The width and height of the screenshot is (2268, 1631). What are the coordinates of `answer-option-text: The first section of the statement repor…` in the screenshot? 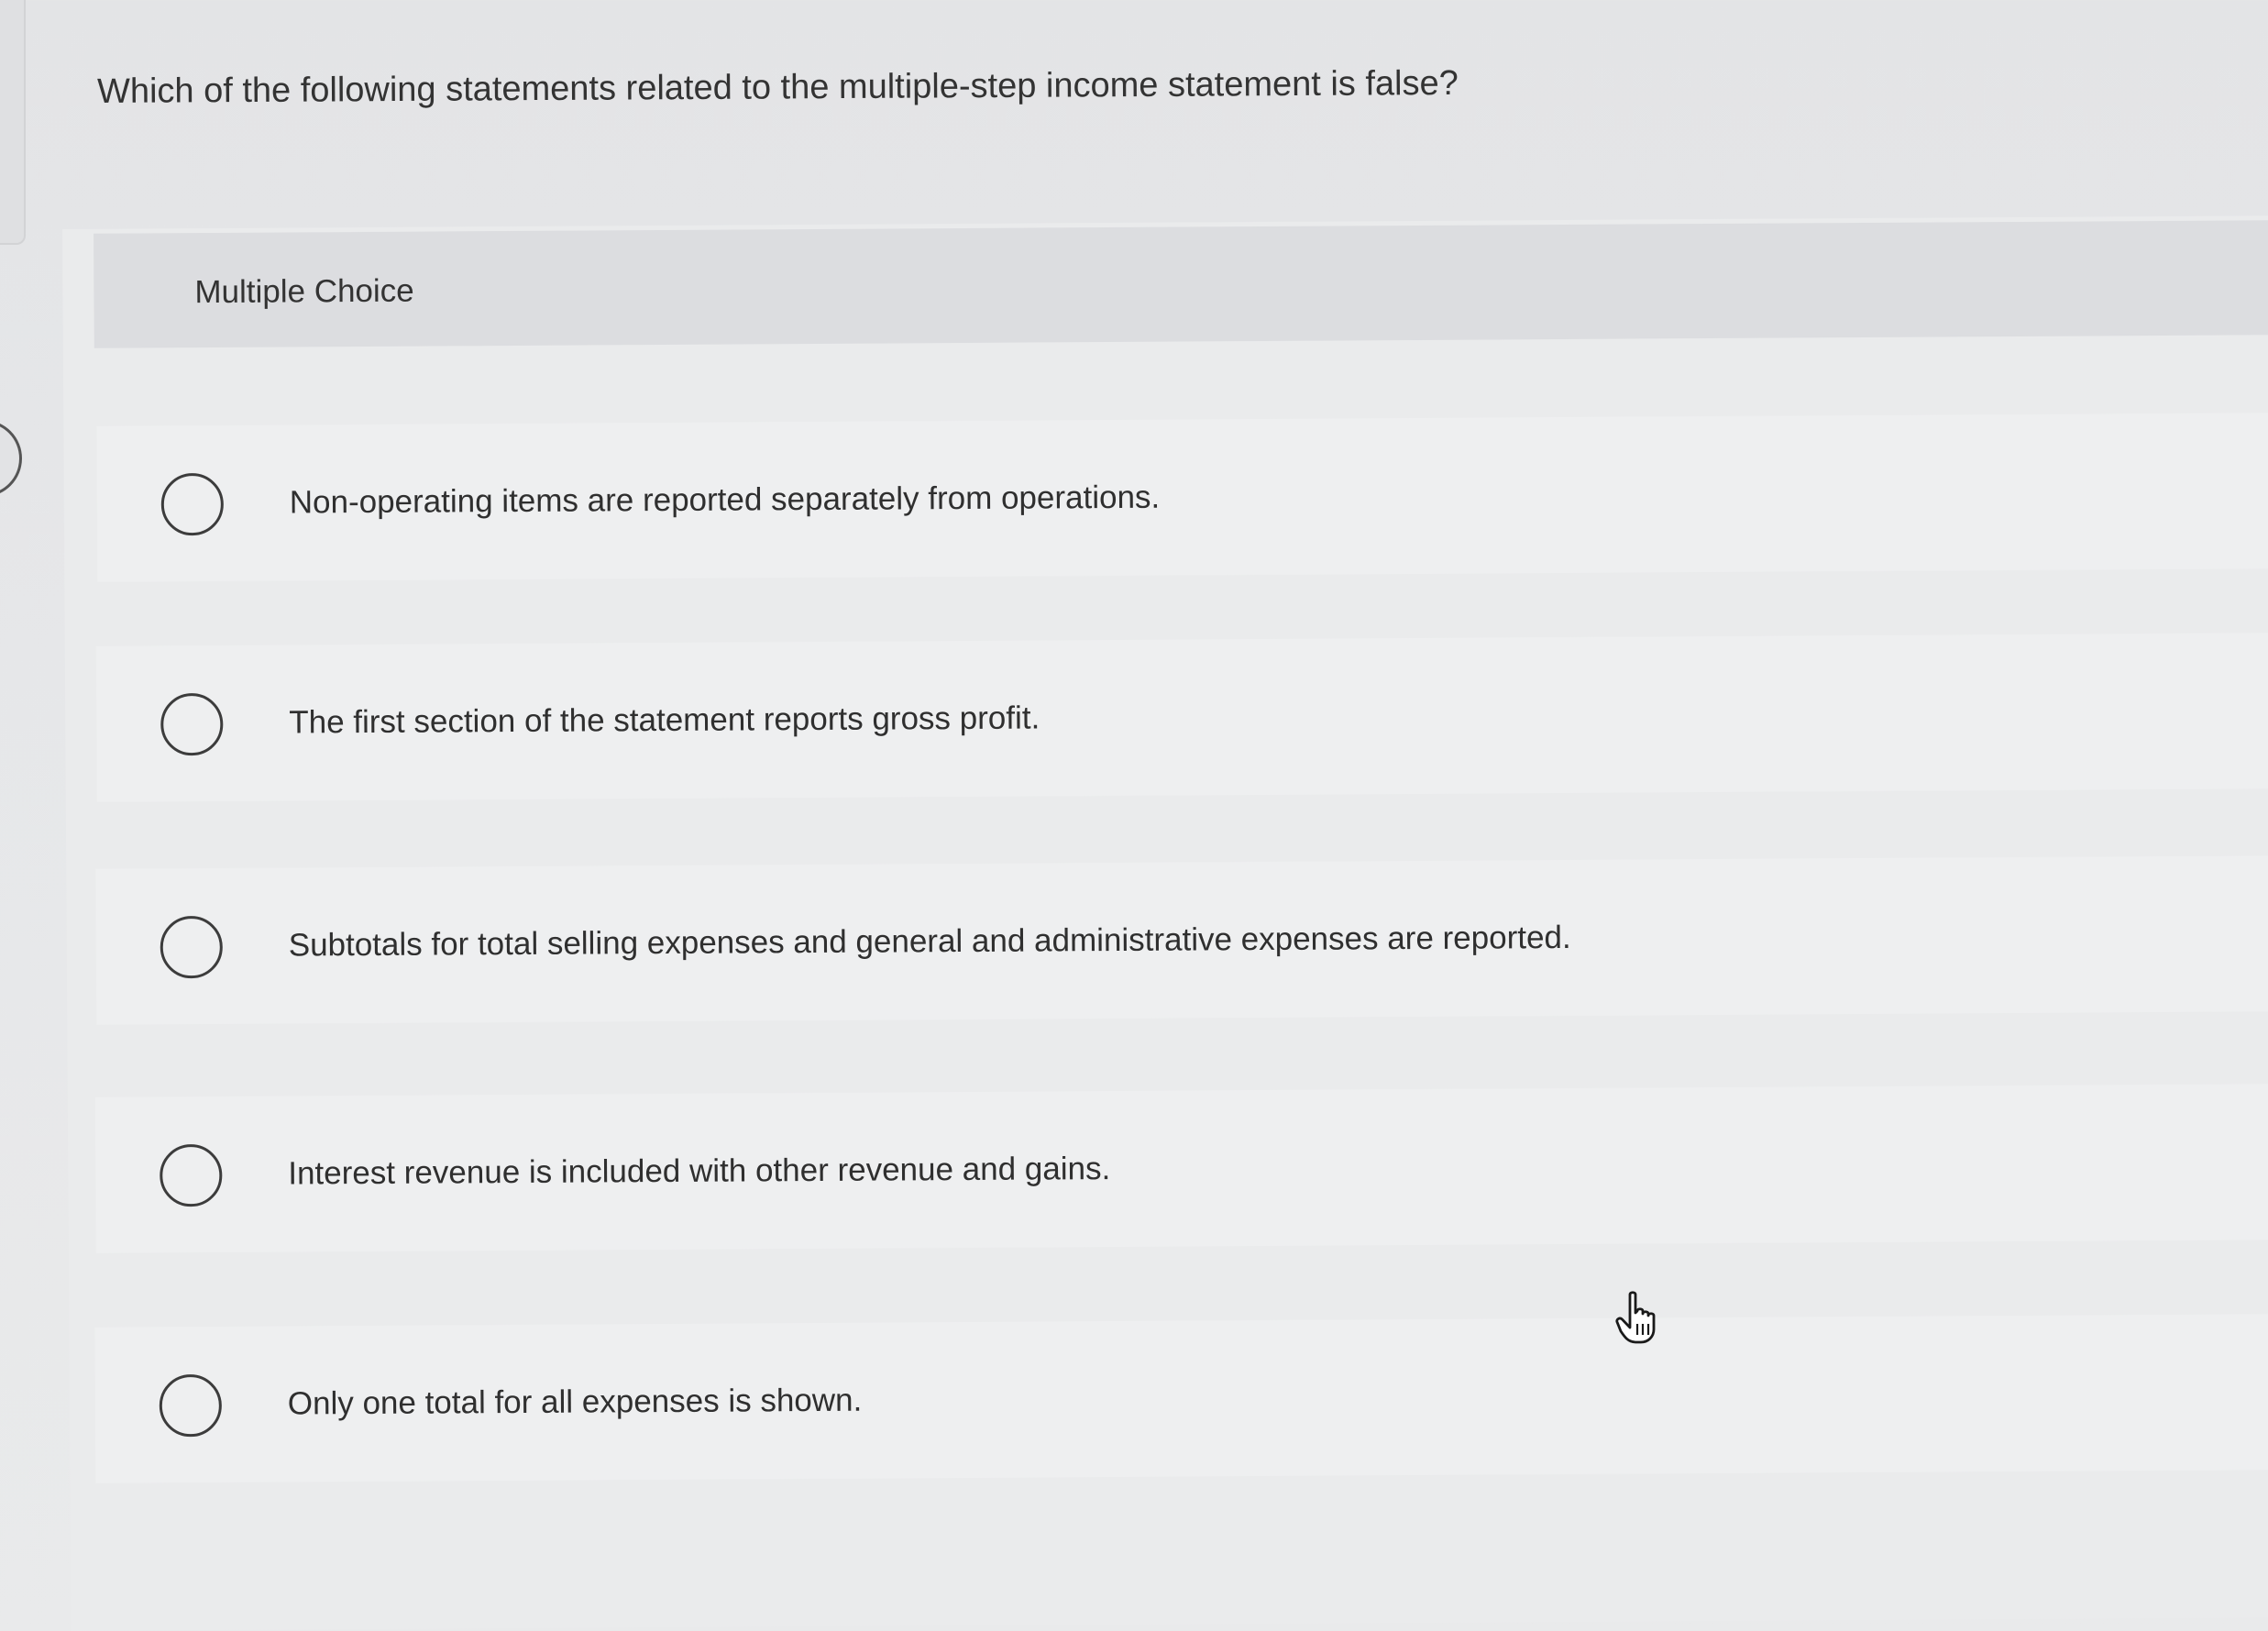 It's located at (664, 720).